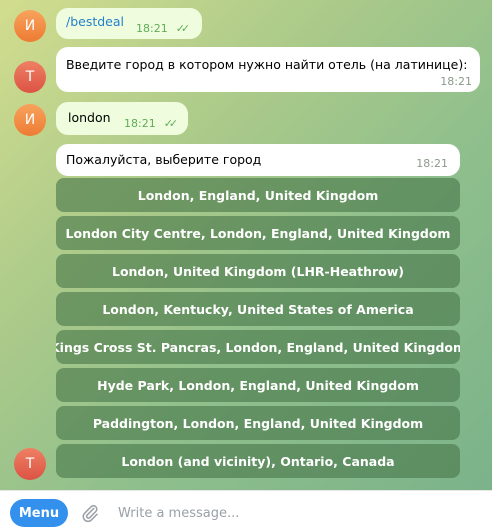 The image size is (492, 532). What do you see at coordinates (89, 117) in the screenshot?
I see `message-text: london` at bounding box center [89, 117].